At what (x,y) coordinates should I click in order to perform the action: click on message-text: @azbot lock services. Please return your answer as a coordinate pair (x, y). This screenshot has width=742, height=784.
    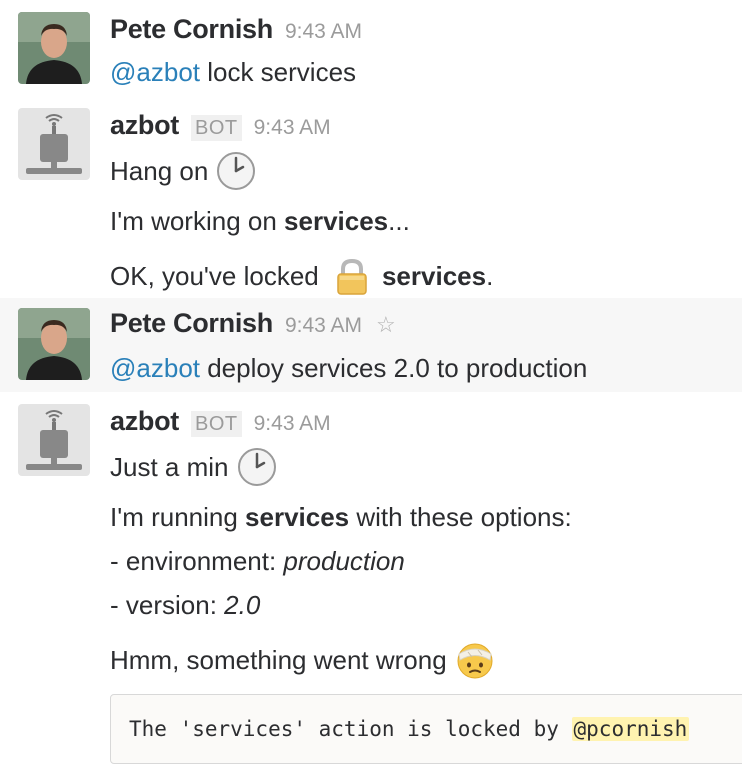
    Looking at the image, I should click on (233, 72).